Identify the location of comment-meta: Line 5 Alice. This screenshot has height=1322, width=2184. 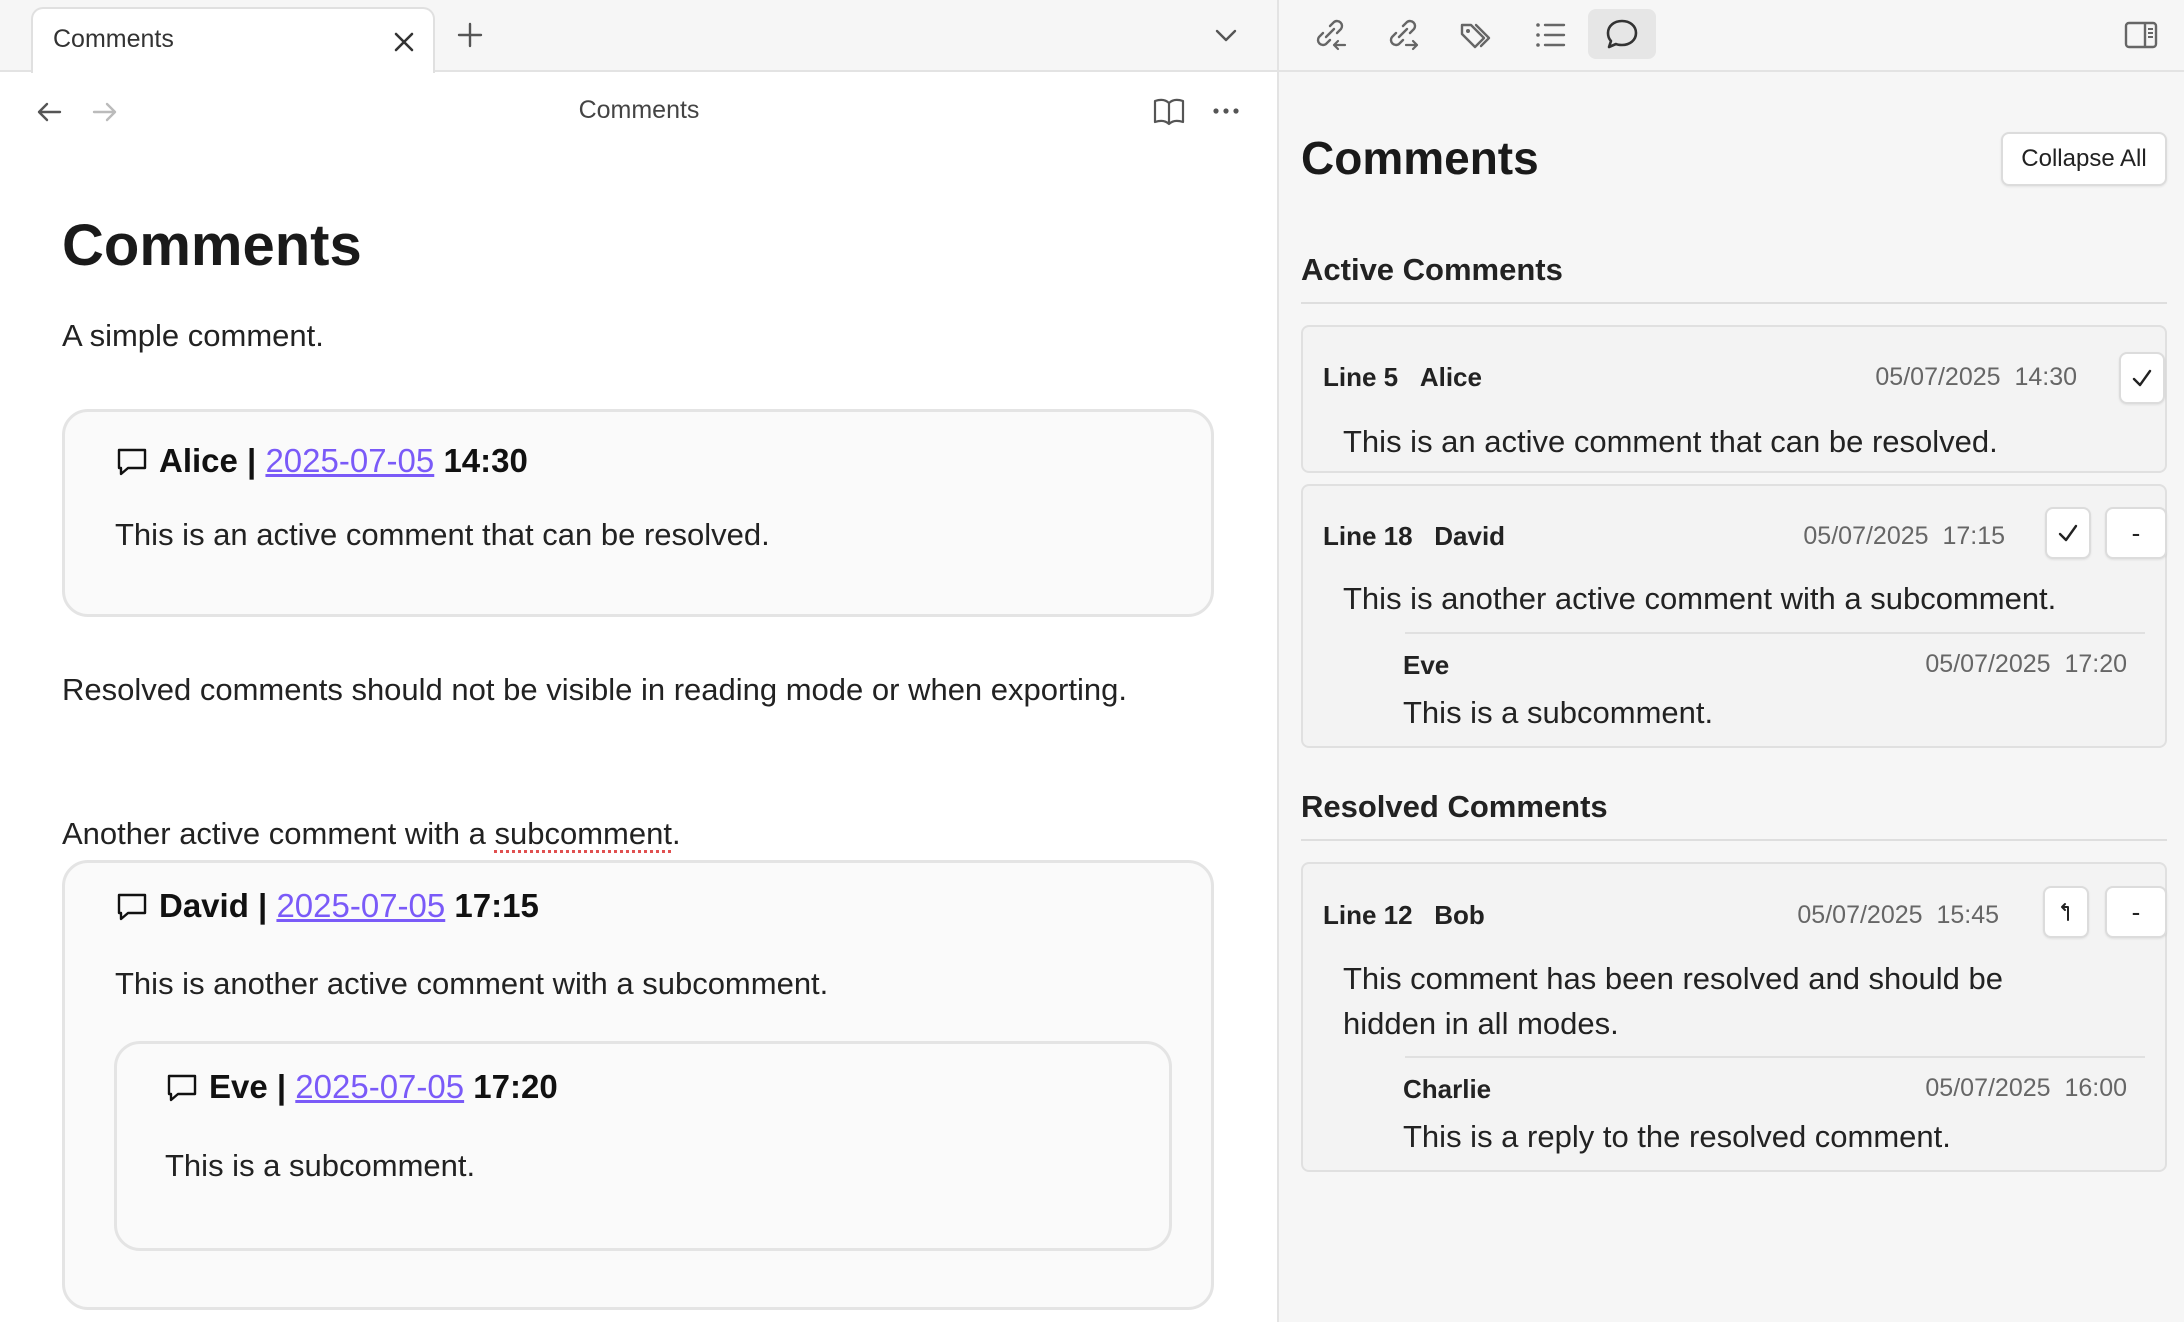
(1402, 377).